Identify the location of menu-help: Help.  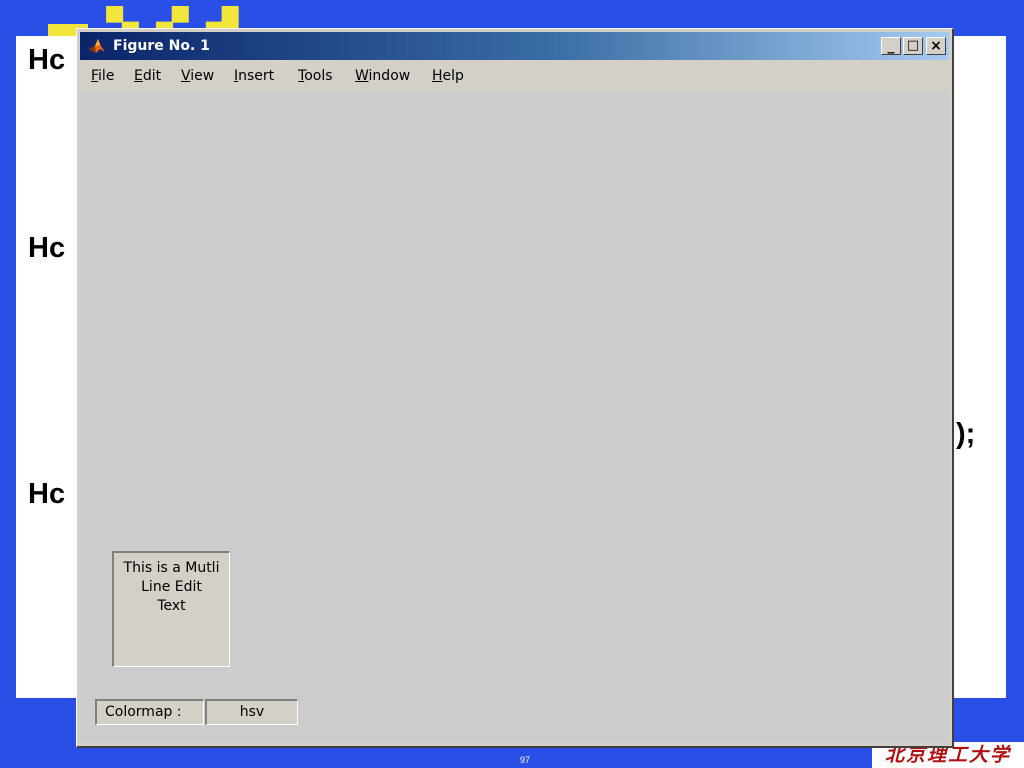
(448, 76).